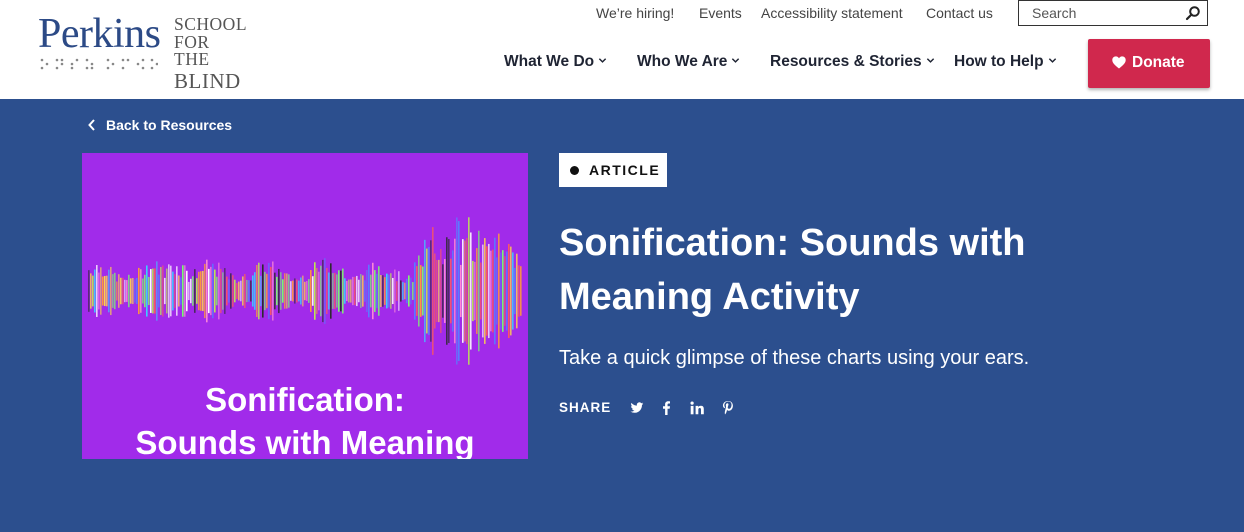 The width and height of the screenshot is (1244, 532). What do you see at coordinates (637, 408) in the screenshot?
I see `twitter-icon` at bounding box center [637, 408].